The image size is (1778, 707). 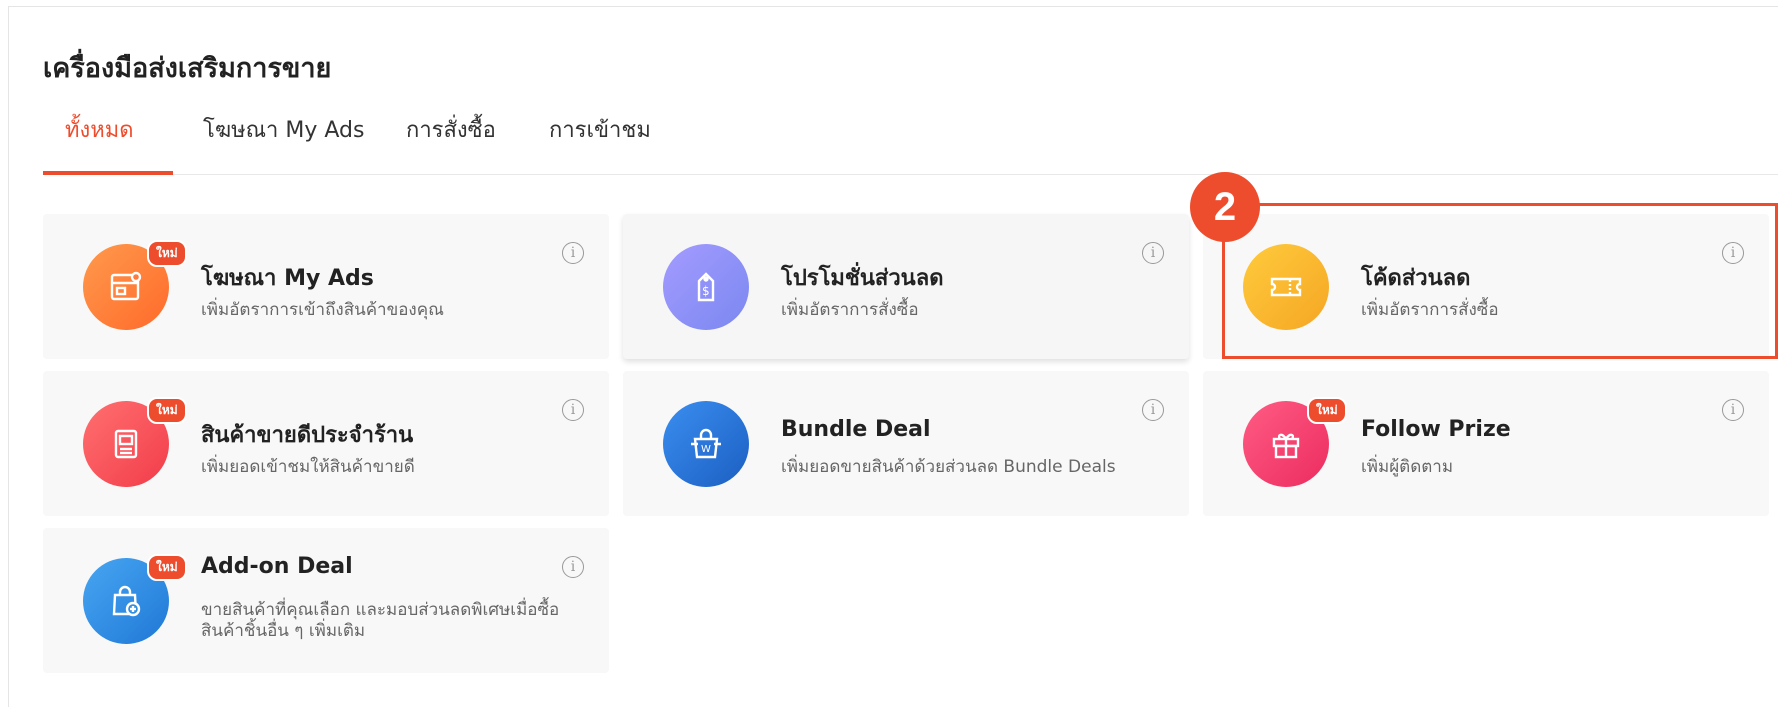 I want to click on card-title: Add-on Deal, so click(x=277, y=566).